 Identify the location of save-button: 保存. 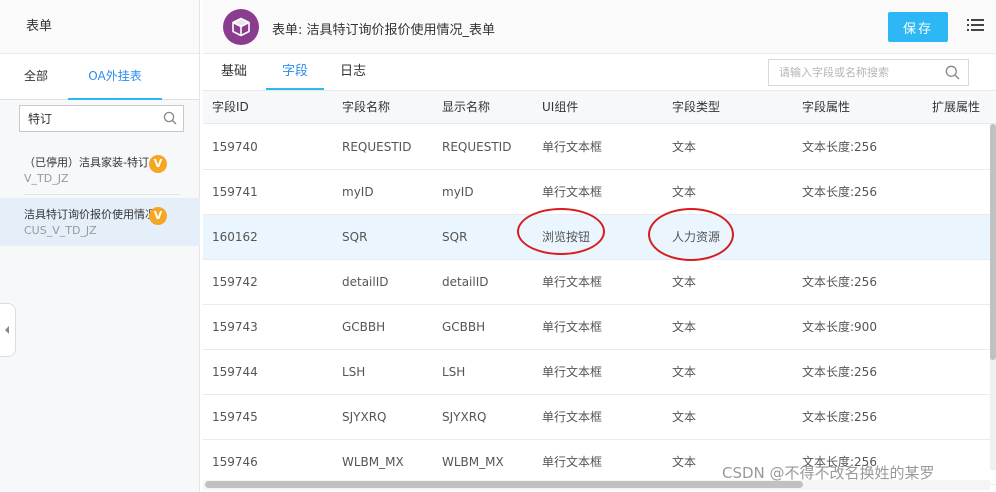
(918, 27).